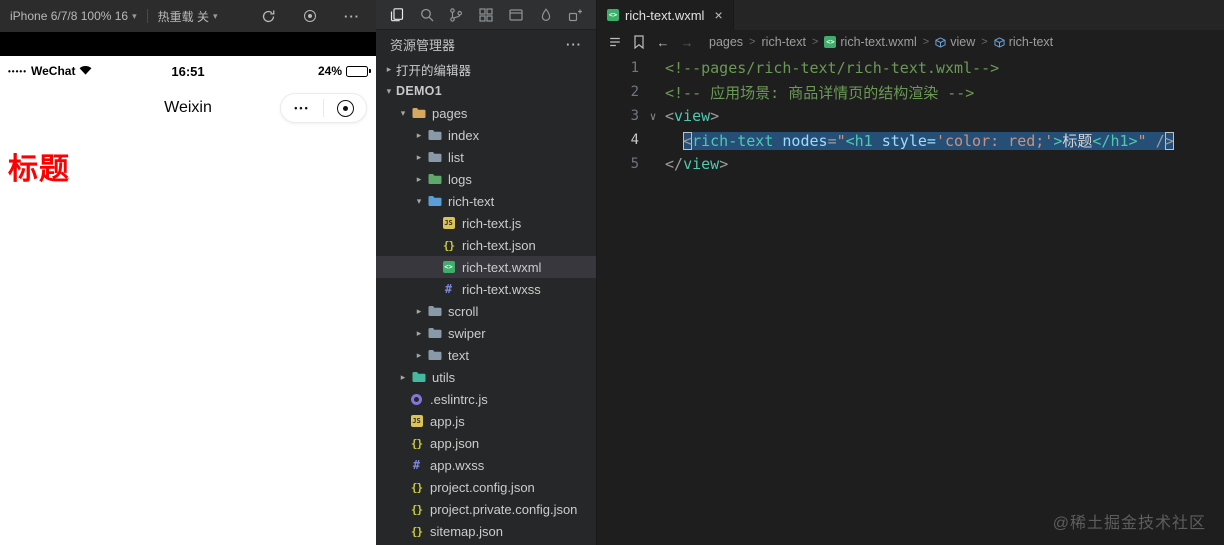 This screenshot has width=1224, height=545. What do you see at coordinates (486, 245) in the screenshot?
I see `tree-item-rich-text.json: {} rich-text.json` at bounding box center [486, 245].